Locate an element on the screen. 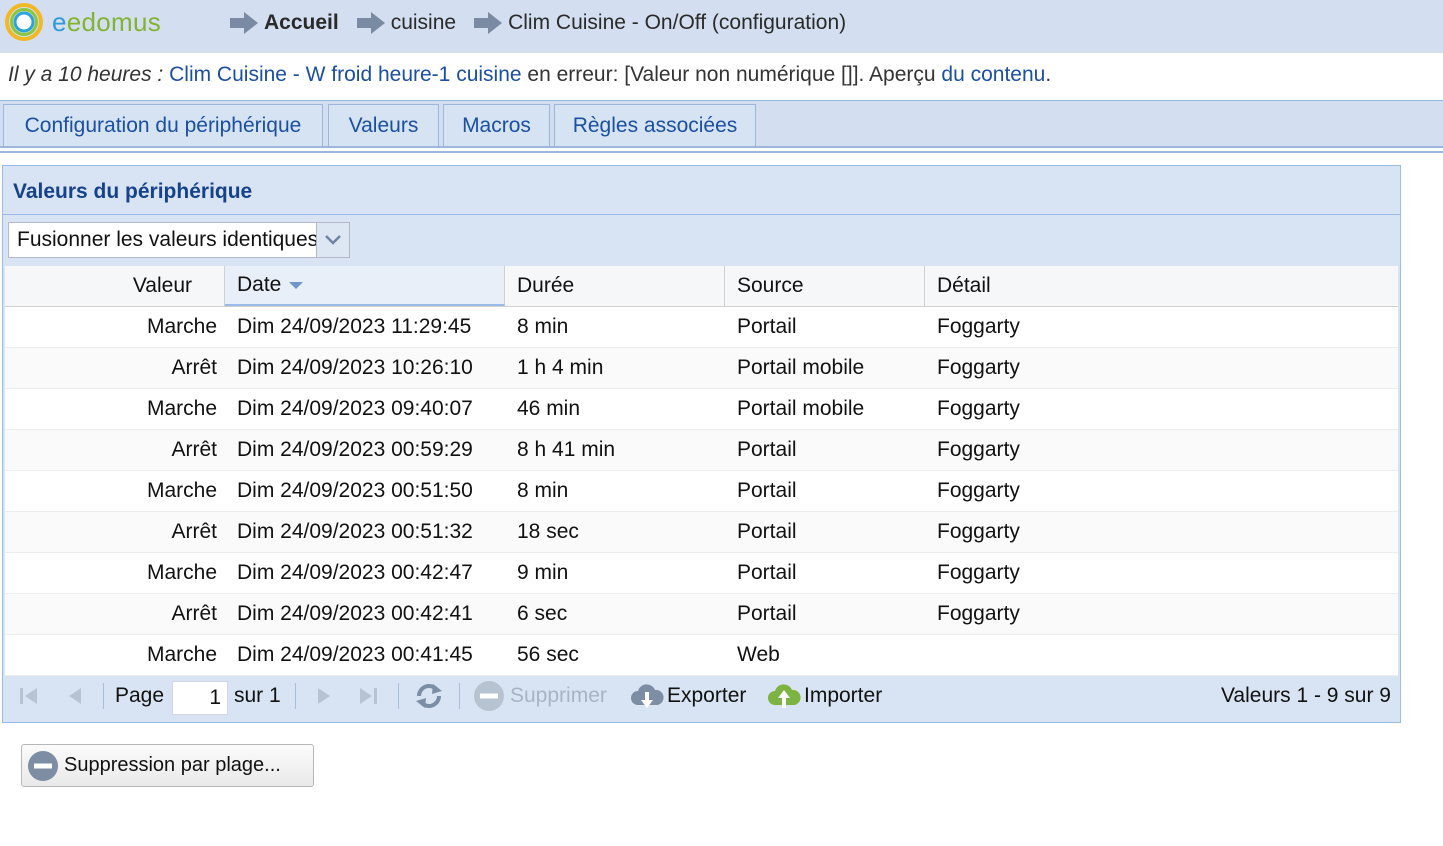  column-header-duree: Durée is located at coordinates (615, 286).